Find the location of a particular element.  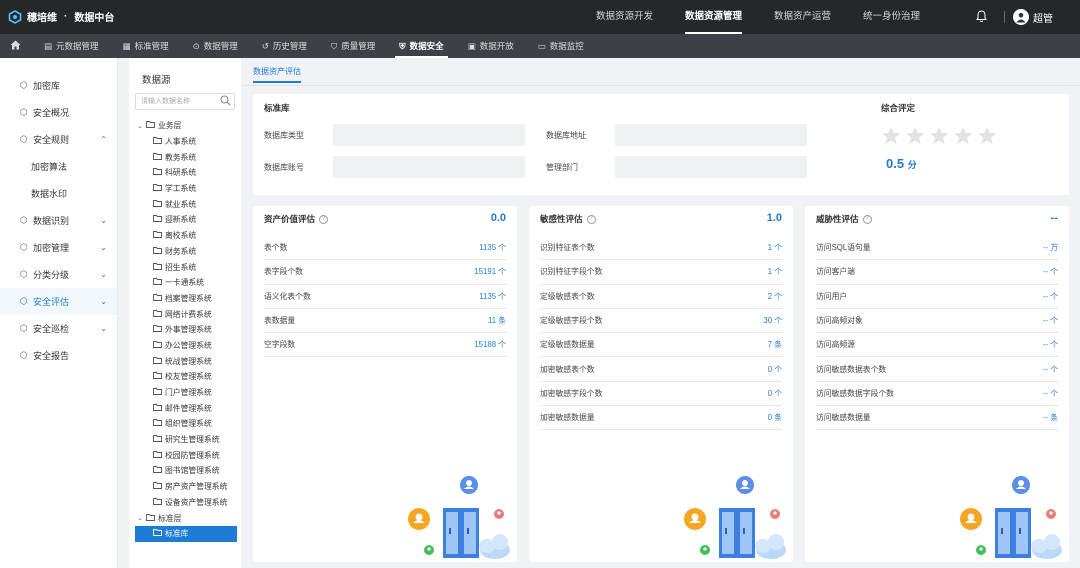

card-title-text: 资产价值评估 is located at coordinates (290, 219).